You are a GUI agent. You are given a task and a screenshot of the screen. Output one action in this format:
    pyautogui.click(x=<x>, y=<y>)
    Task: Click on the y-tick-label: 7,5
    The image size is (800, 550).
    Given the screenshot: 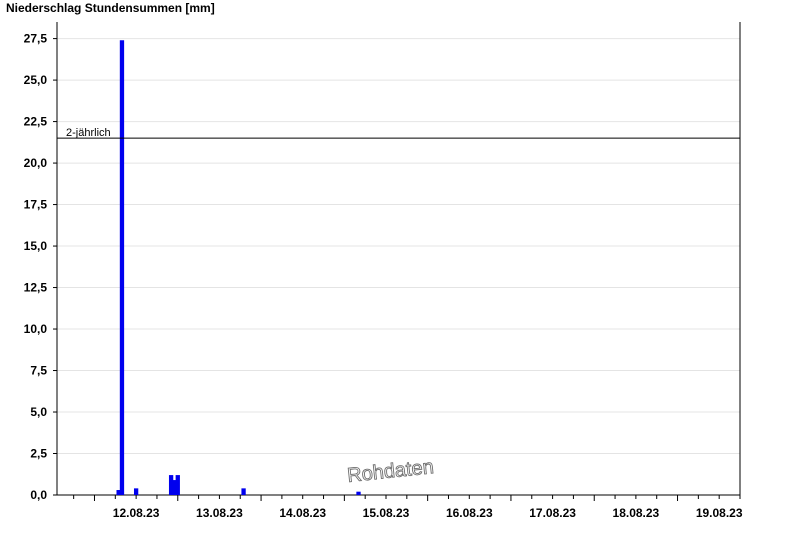 What is the action you would take?
    pyautogui.click(x=38, y=371)
    